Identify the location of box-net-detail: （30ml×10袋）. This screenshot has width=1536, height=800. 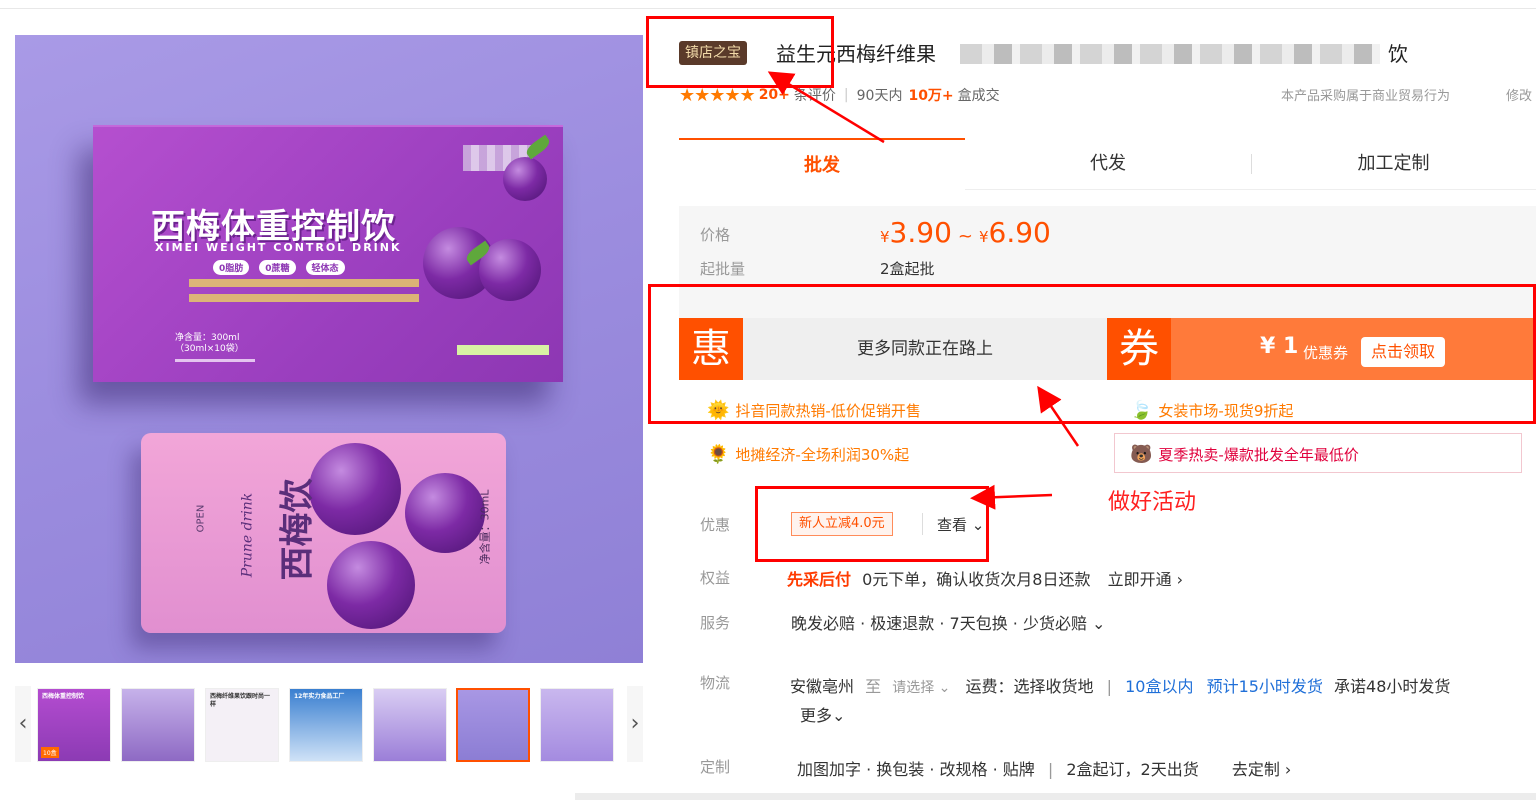
(209, 349).